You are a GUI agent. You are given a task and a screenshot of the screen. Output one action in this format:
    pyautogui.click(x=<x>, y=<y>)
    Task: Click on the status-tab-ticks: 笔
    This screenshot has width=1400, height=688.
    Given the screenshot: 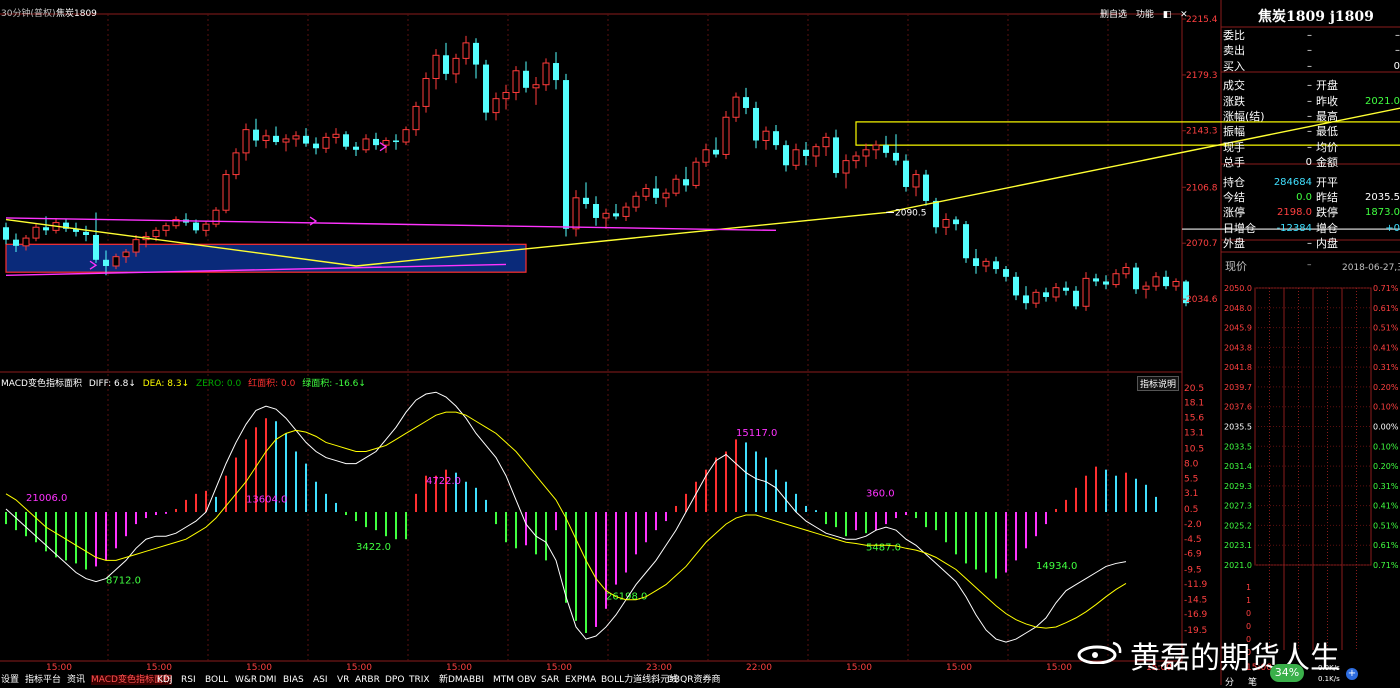 What is the action you would take?
    pyautogui.click(x=1252, y=681)
    